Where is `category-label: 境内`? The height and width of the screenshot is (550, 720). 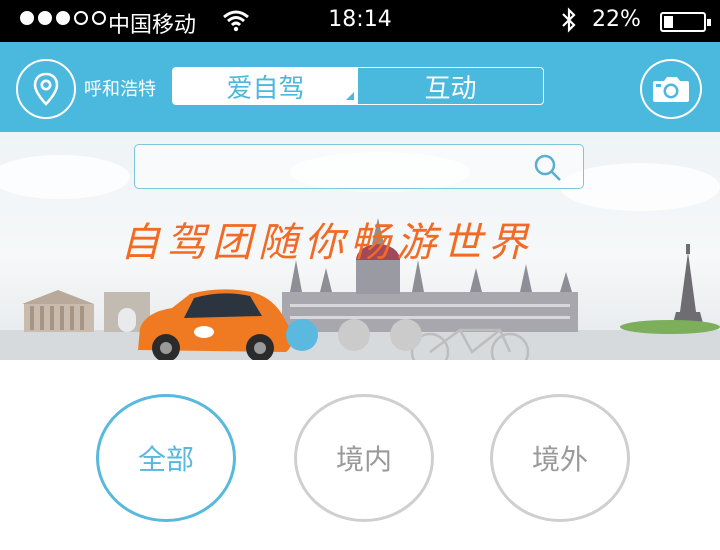
category-label: 境内 is located at coordinates (363, 459).